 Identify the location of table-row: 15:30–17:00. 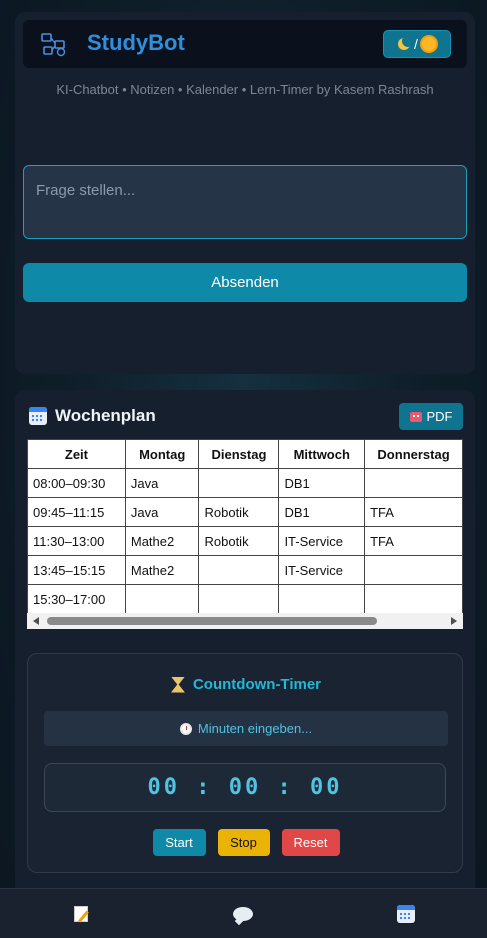
(245, 599).